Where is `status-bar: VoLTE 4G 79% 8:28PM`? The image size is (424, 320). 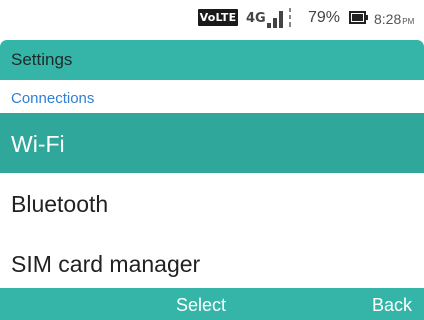 status-bar: VoLTE 4G 79% 8:28PM is located at coordinates (212, 20).